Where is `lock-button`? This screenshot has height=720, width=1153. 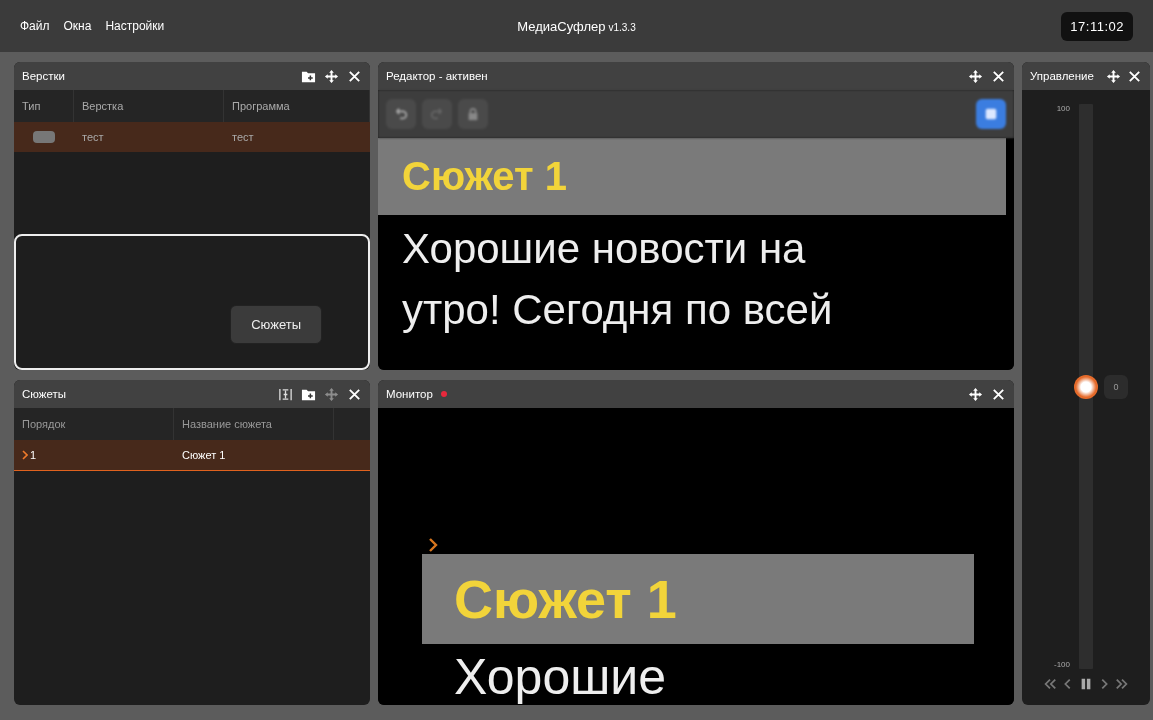 lock-button is located at coordinates (473, 114).